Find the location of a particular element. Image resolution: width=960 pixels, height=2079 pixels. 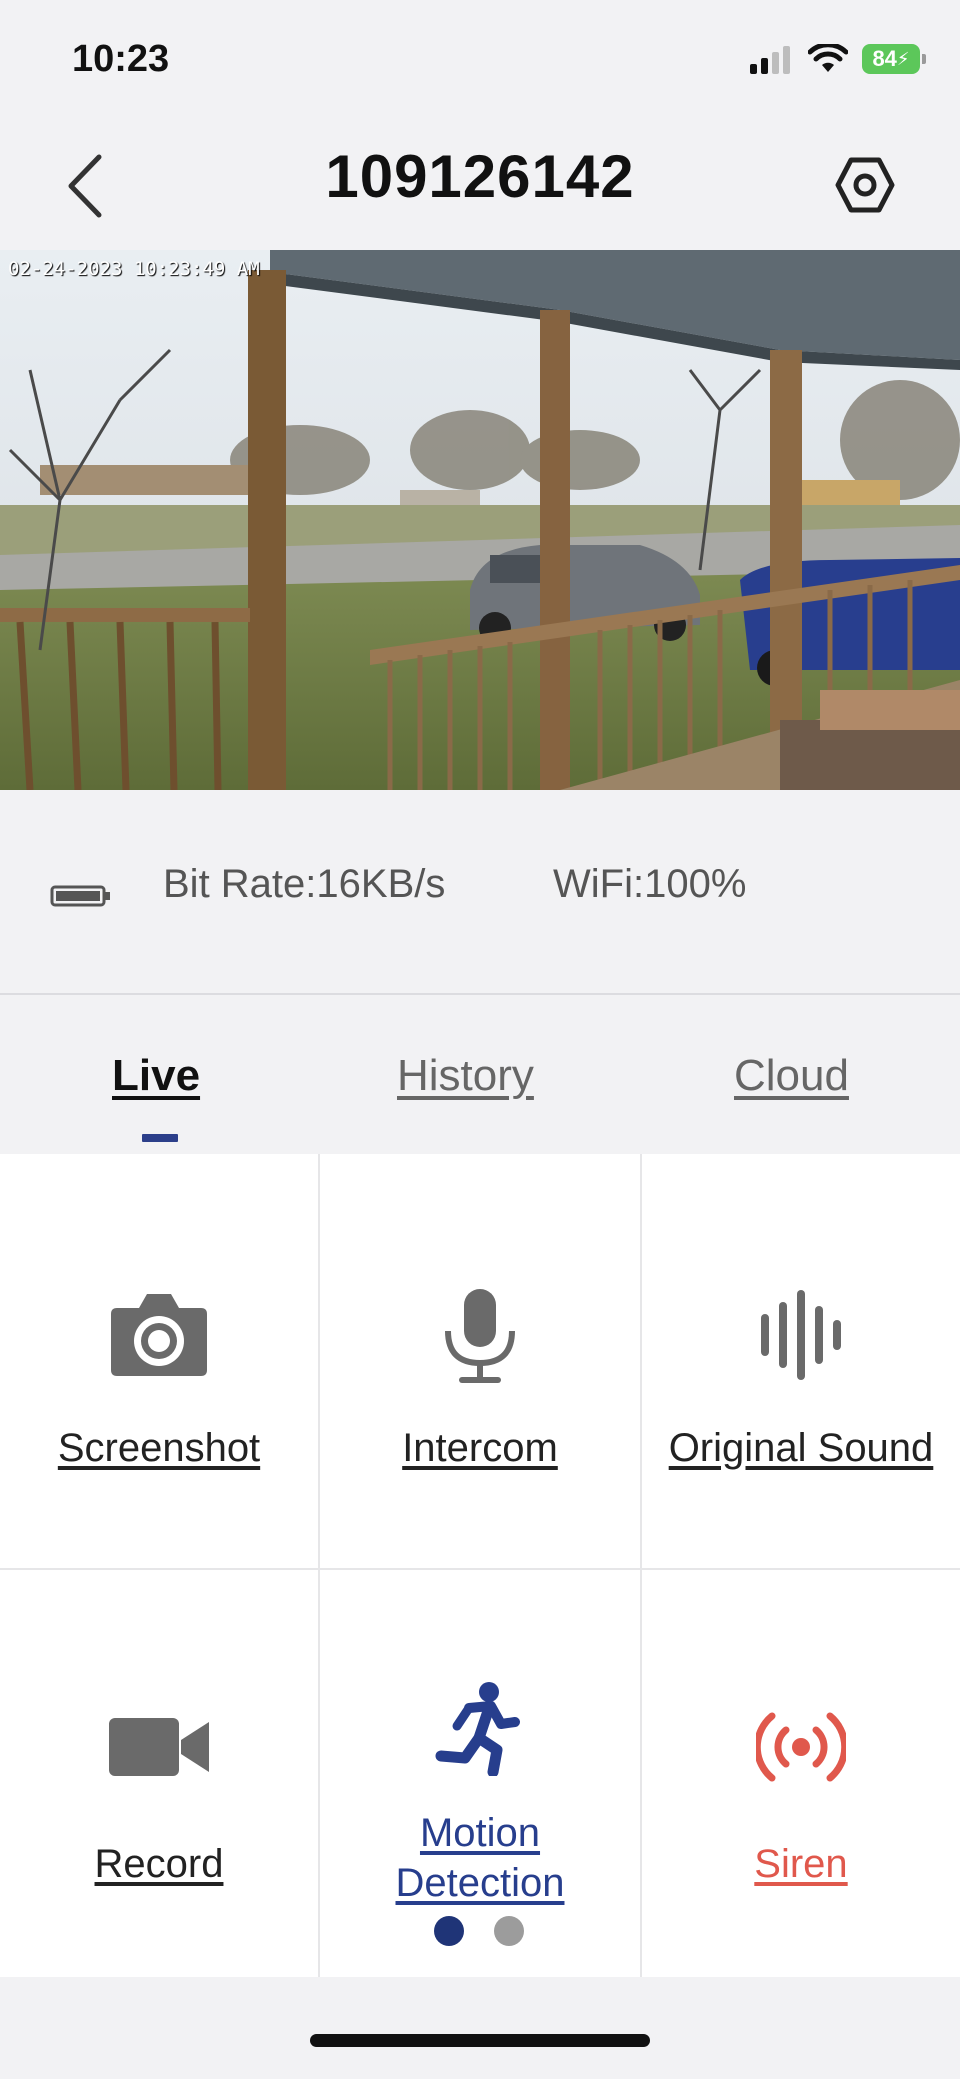

device-battery-icon is located at coordinates (80, 896).